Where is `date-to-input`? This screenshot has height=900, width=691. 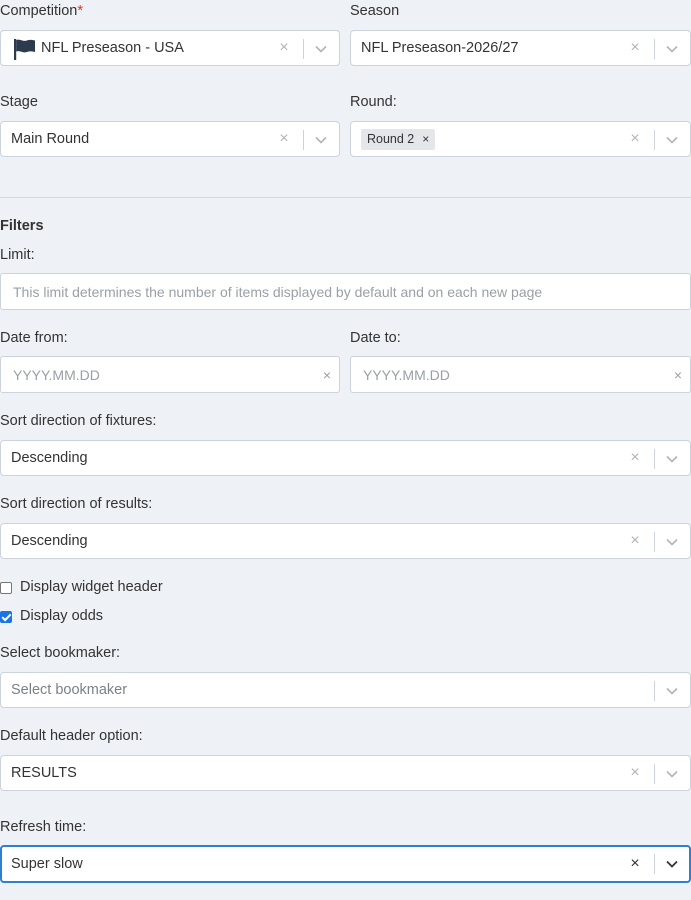
date-to-input is located at coordinates (520, 374).